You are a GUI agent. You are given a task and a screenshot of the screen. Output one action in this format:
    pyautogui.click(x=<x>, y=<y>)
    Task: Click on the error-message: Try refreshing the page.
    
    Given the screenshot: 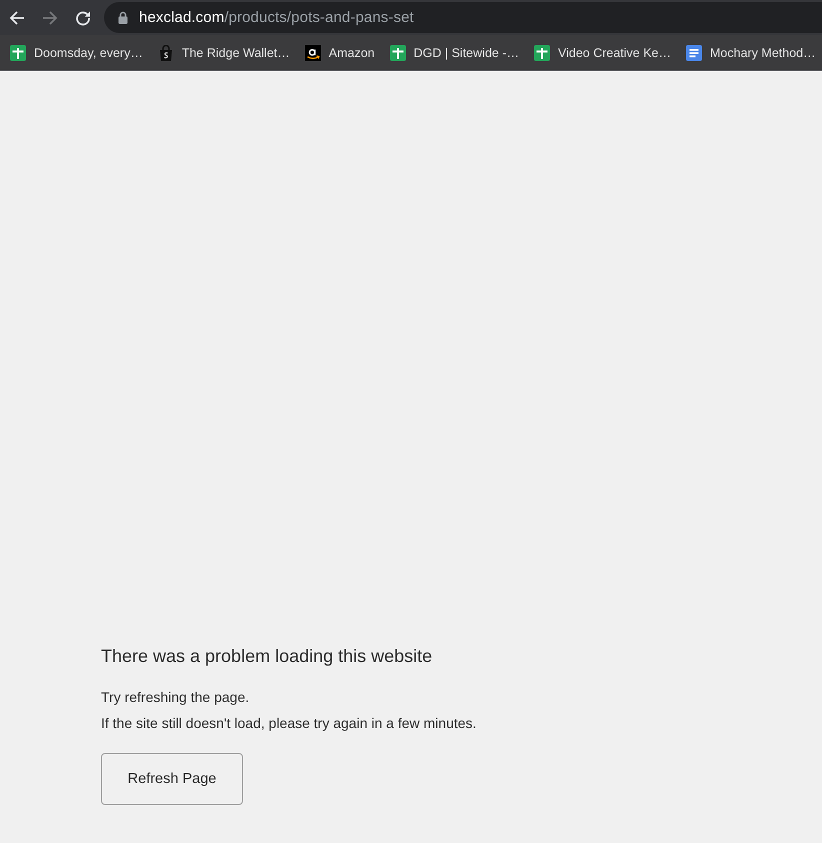 What is the action you would take?
    pyautogui.click(x=175, y=697)
    